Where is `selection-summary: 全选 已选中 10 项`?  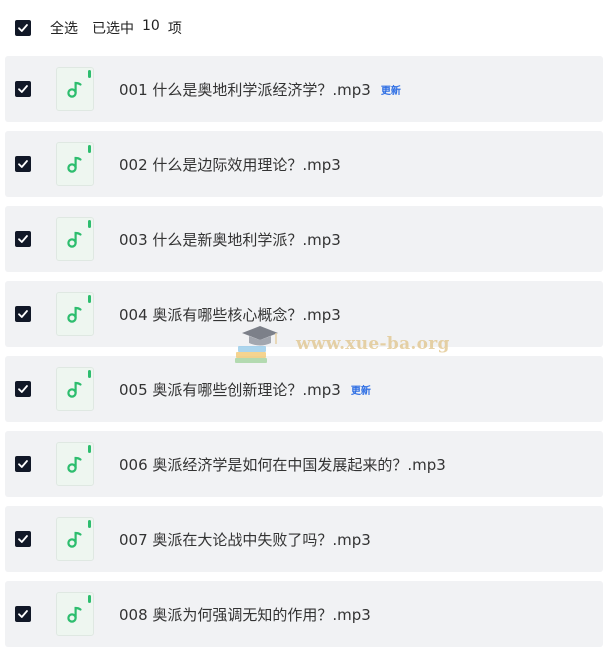
selection-summary: 全选 已选中 10 项 is located at coordinates (116, 28).